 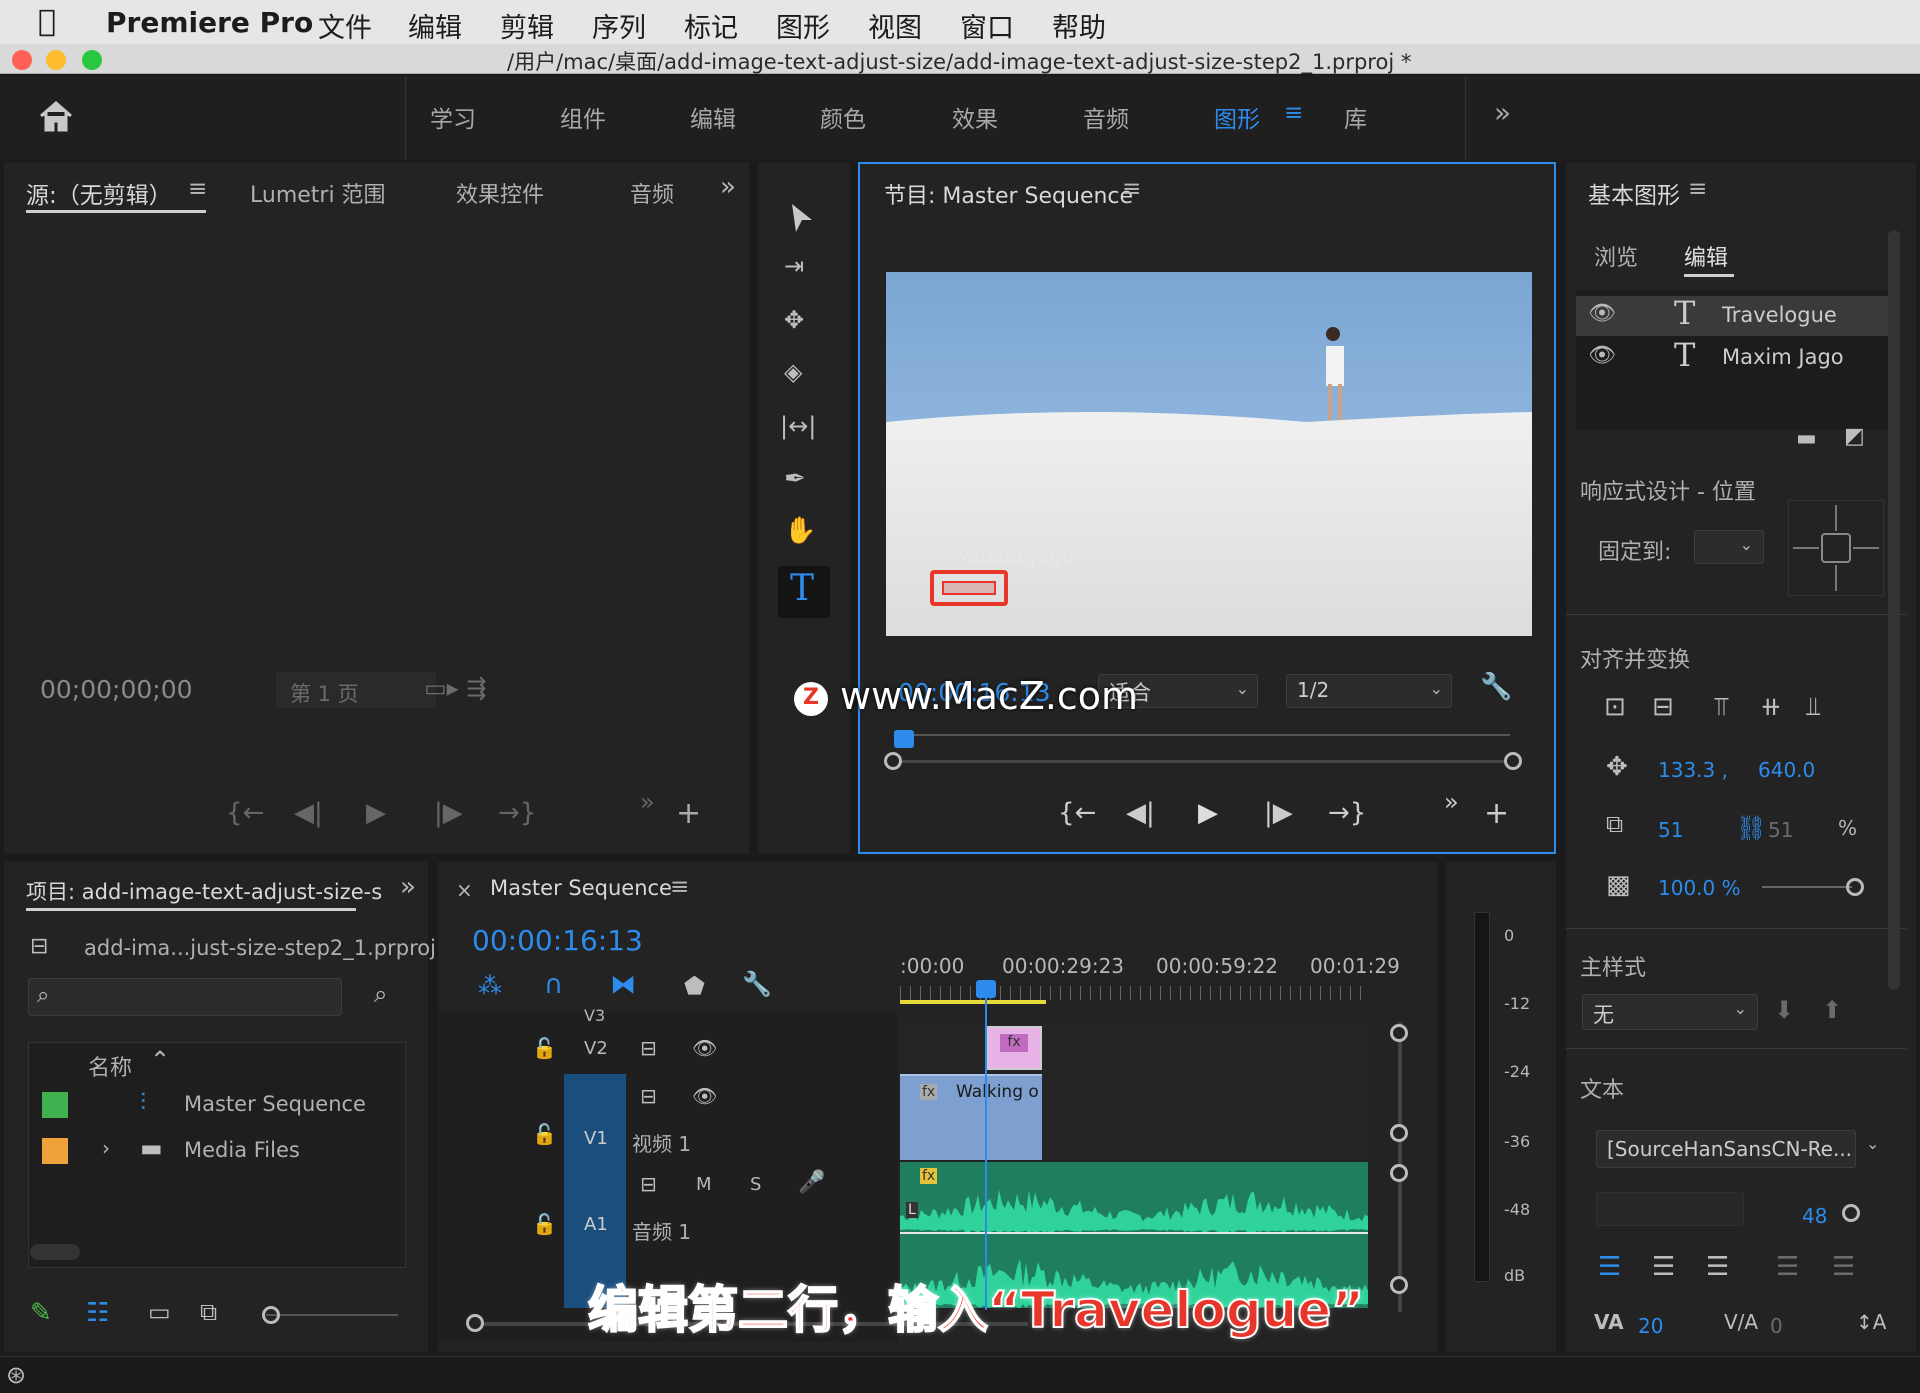 I want to click on align-middle-icon: ⧺, so click(x=1771, y=707).